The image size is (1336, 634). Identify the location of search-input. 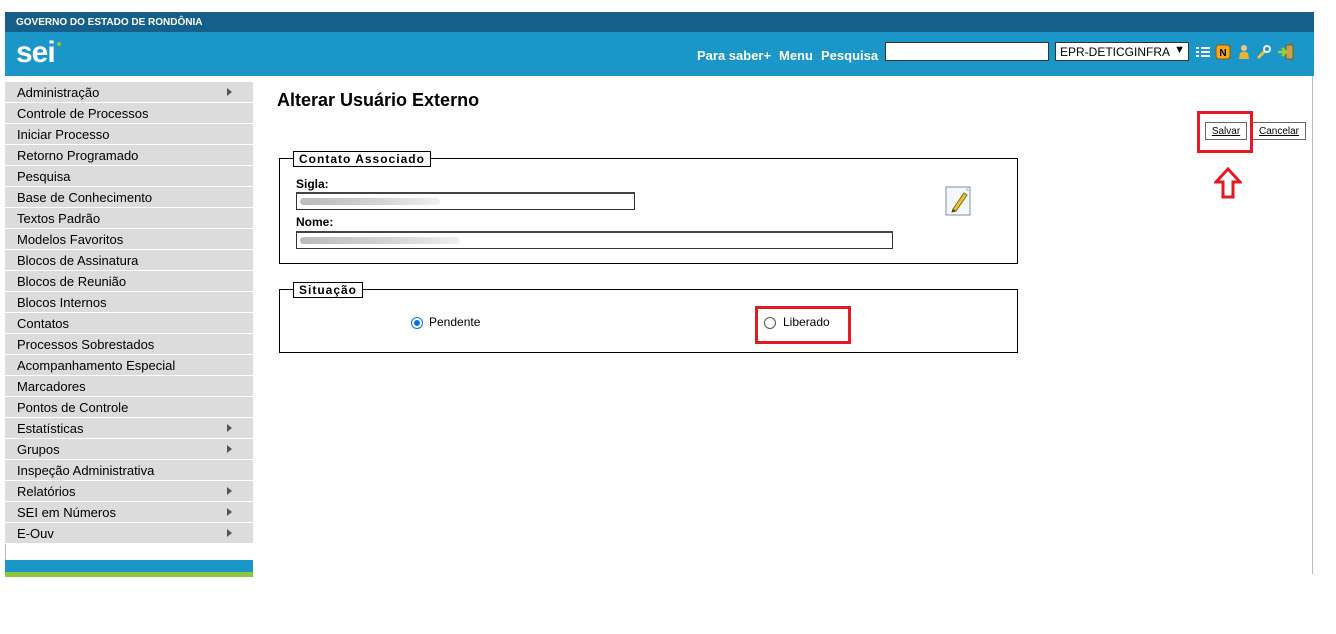
(967, 51).